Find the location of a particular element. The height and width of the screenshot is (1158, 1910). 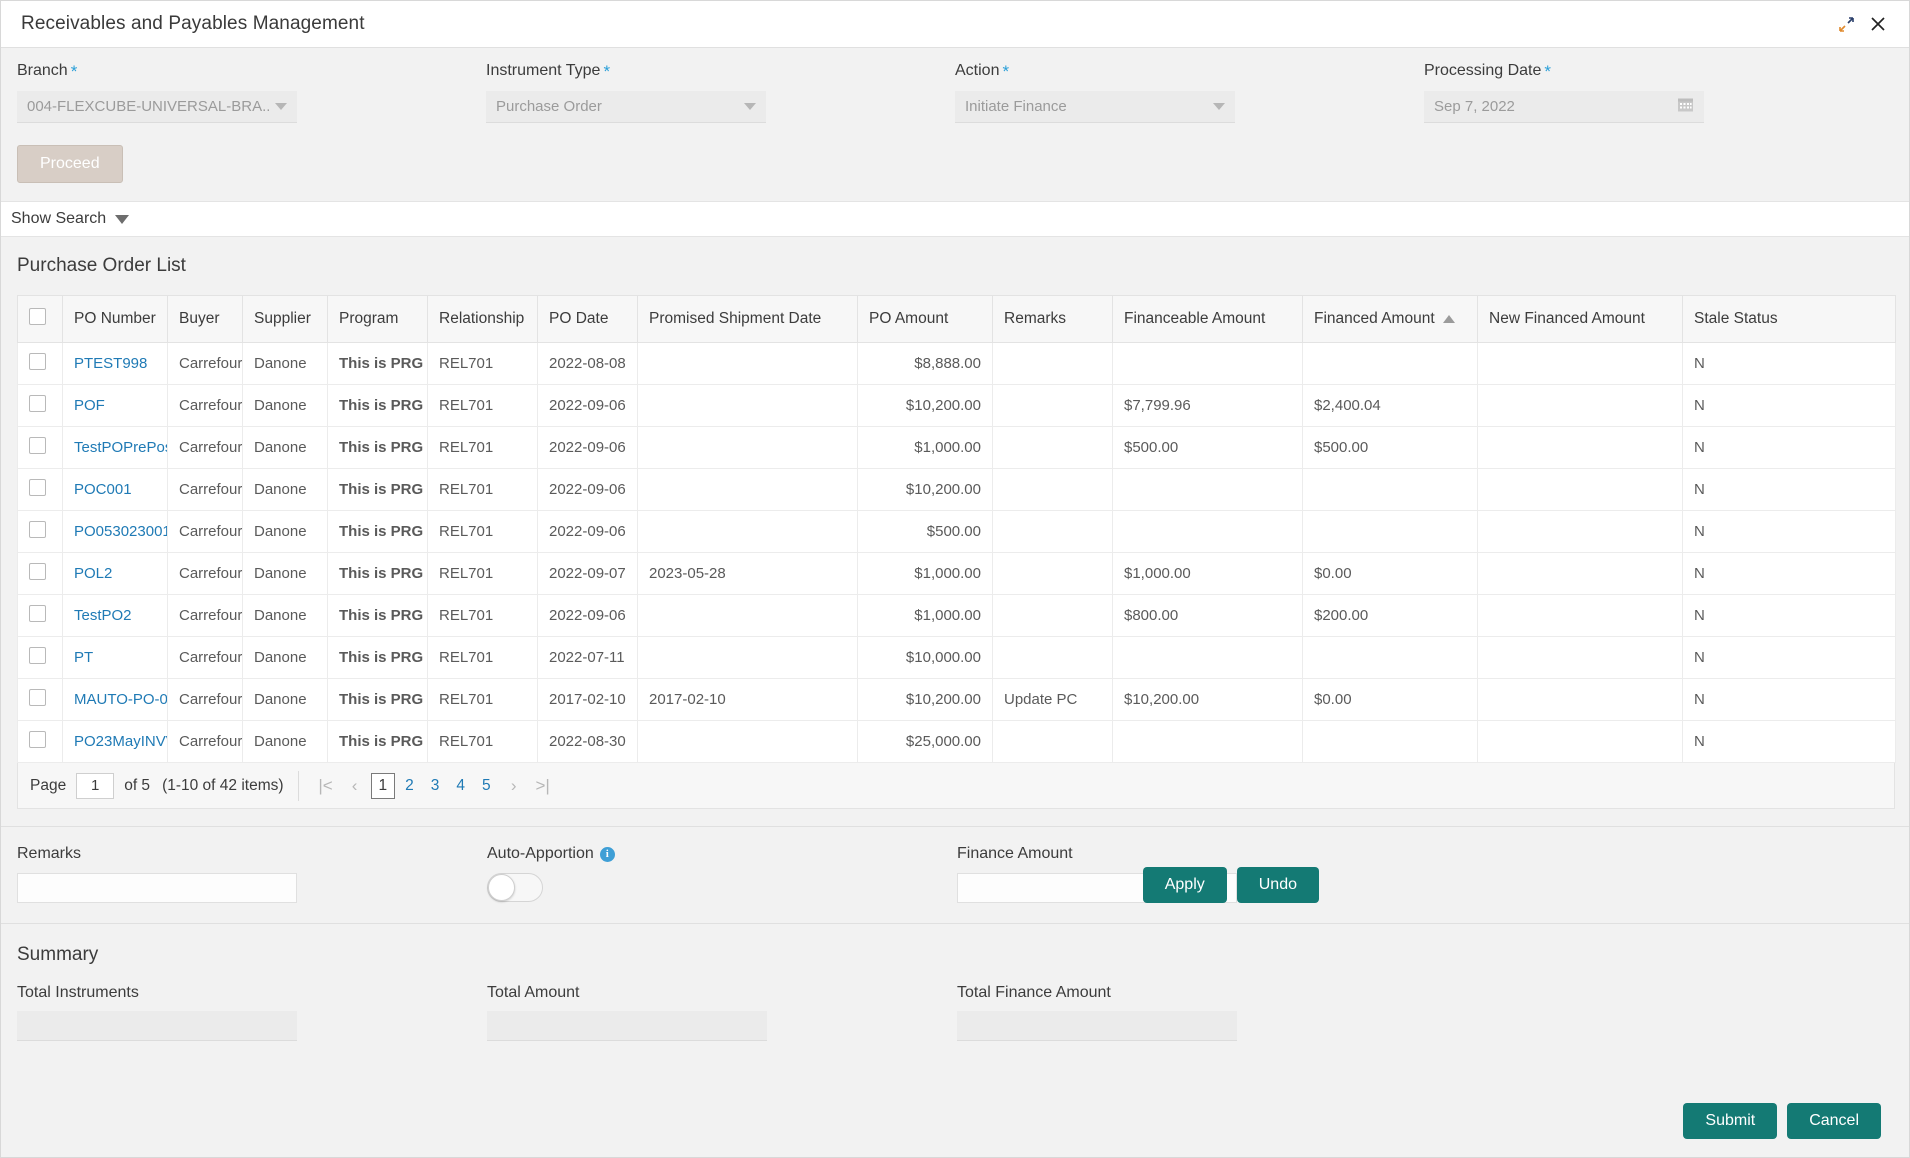

apply-button: Apply is located at coordinates (1184, 885).